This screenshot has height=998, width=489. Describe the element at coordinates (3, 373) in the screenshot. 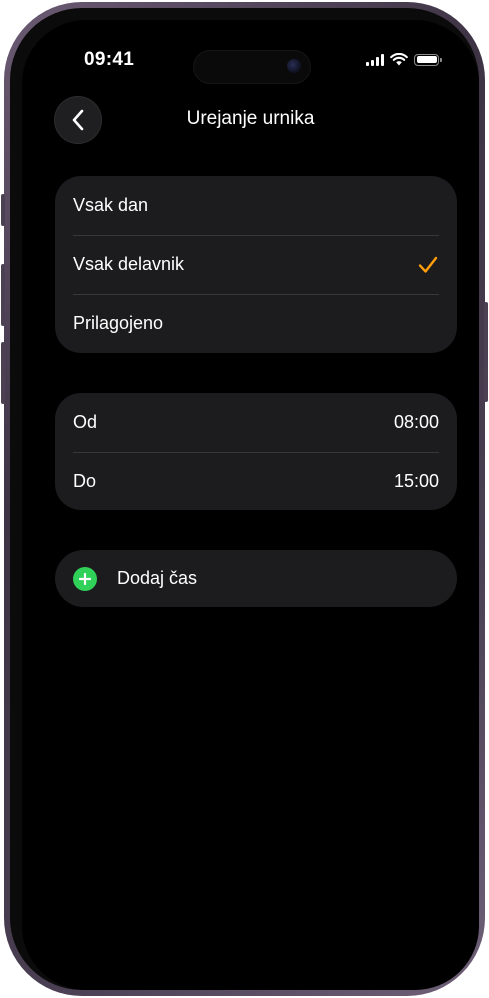

I see `volume-down-button` at that location.